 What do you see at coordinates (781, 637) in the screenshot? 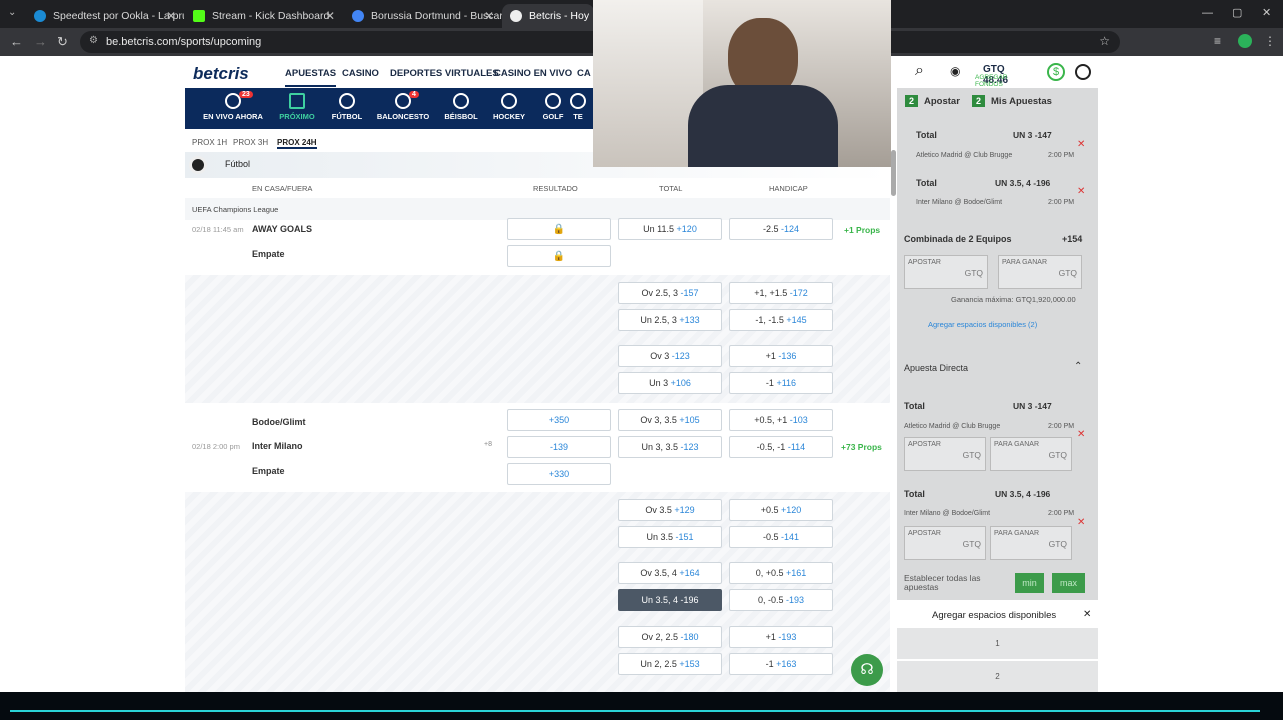
I see `handicap-odds-button: +1 -193` at bounding box center [781, 637].